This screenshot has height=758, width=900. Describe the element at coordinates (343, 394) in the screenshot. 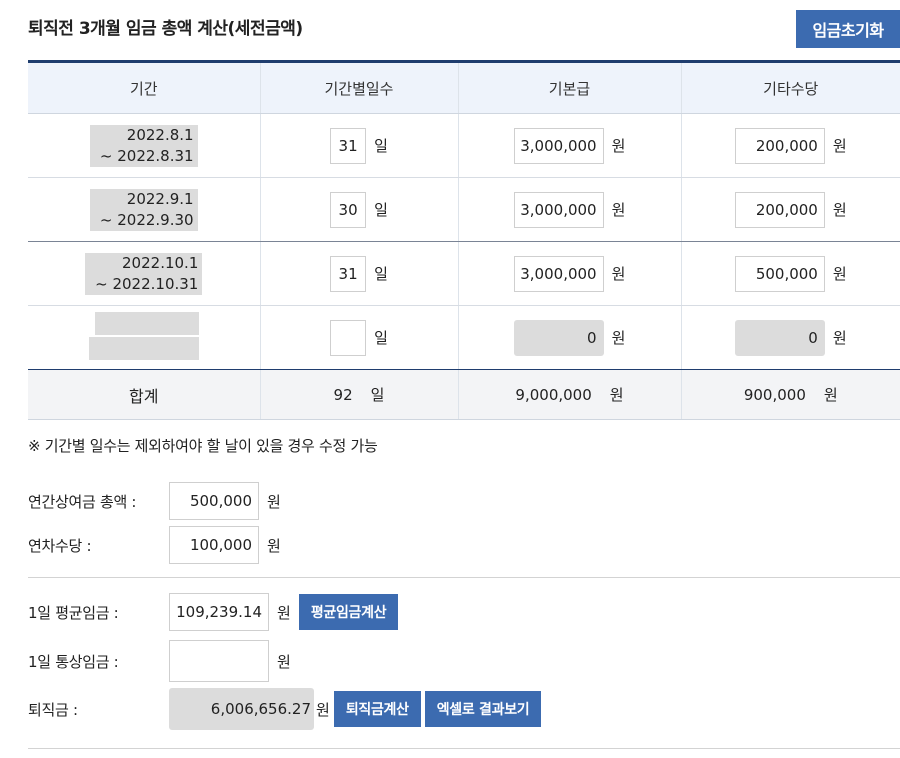

I see `total-days: 92` at that location.